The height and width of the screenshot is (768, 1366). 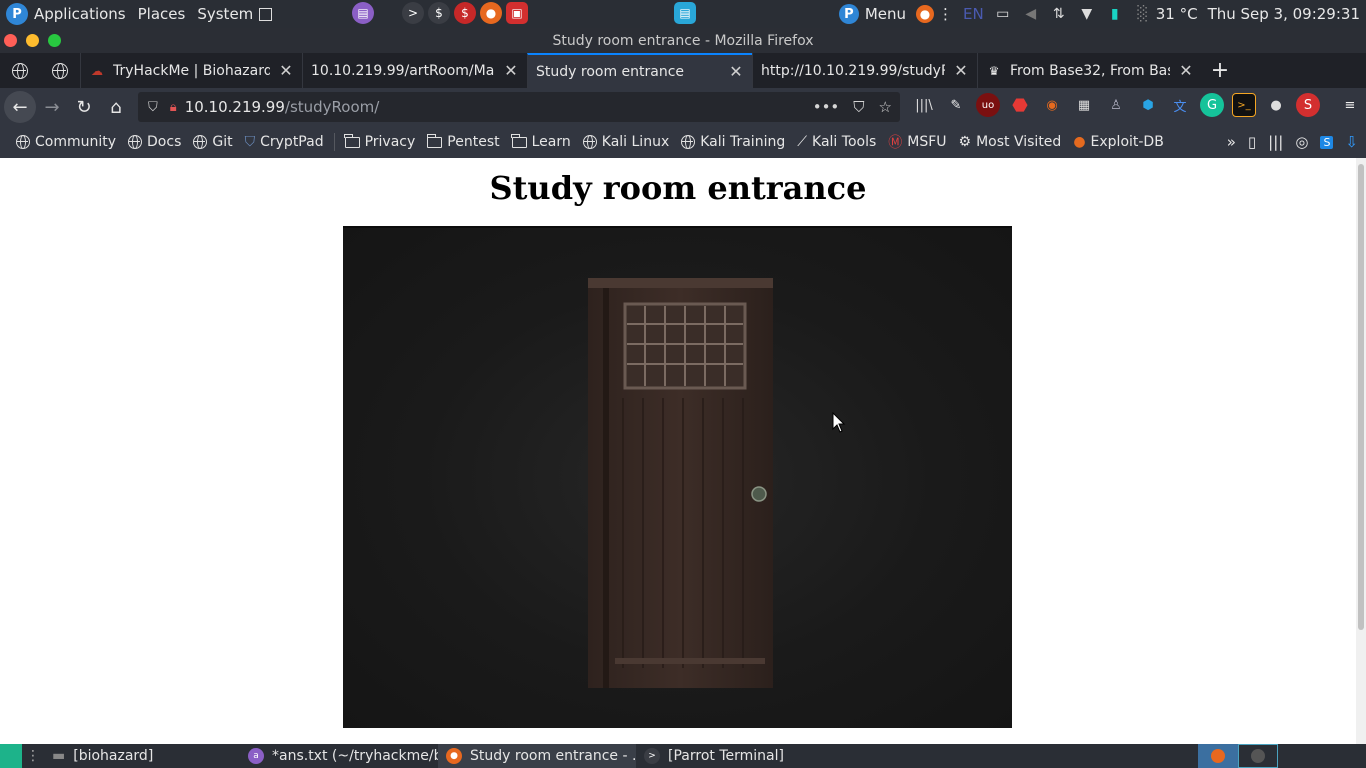 What do you see at coordinates (116, 107) in the screenshot?
I see `home-button: ⌂` at bounding box center [116, 107].